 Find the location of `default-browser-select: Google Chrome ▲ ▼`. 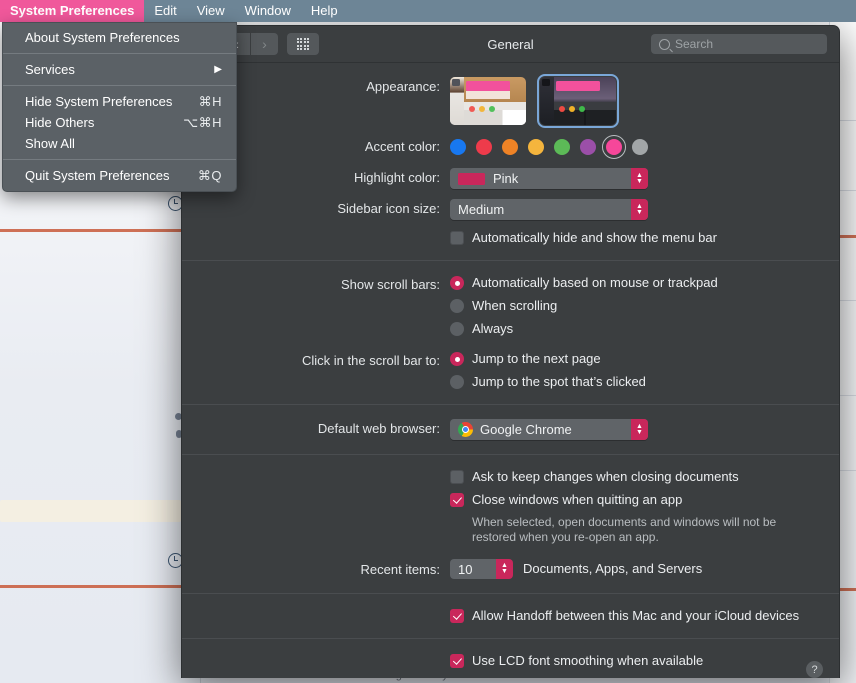

default-browser-select: Google Chrome ▲ ▼ is located at coordinates (549, 429).